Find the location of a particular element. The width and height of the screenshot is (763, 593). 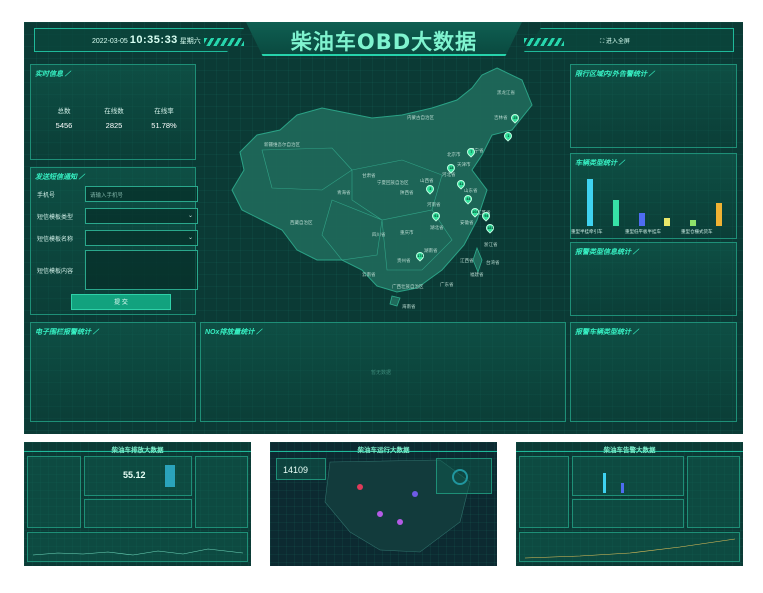

map-label: 江西省 is located at coordinates (467, 260).